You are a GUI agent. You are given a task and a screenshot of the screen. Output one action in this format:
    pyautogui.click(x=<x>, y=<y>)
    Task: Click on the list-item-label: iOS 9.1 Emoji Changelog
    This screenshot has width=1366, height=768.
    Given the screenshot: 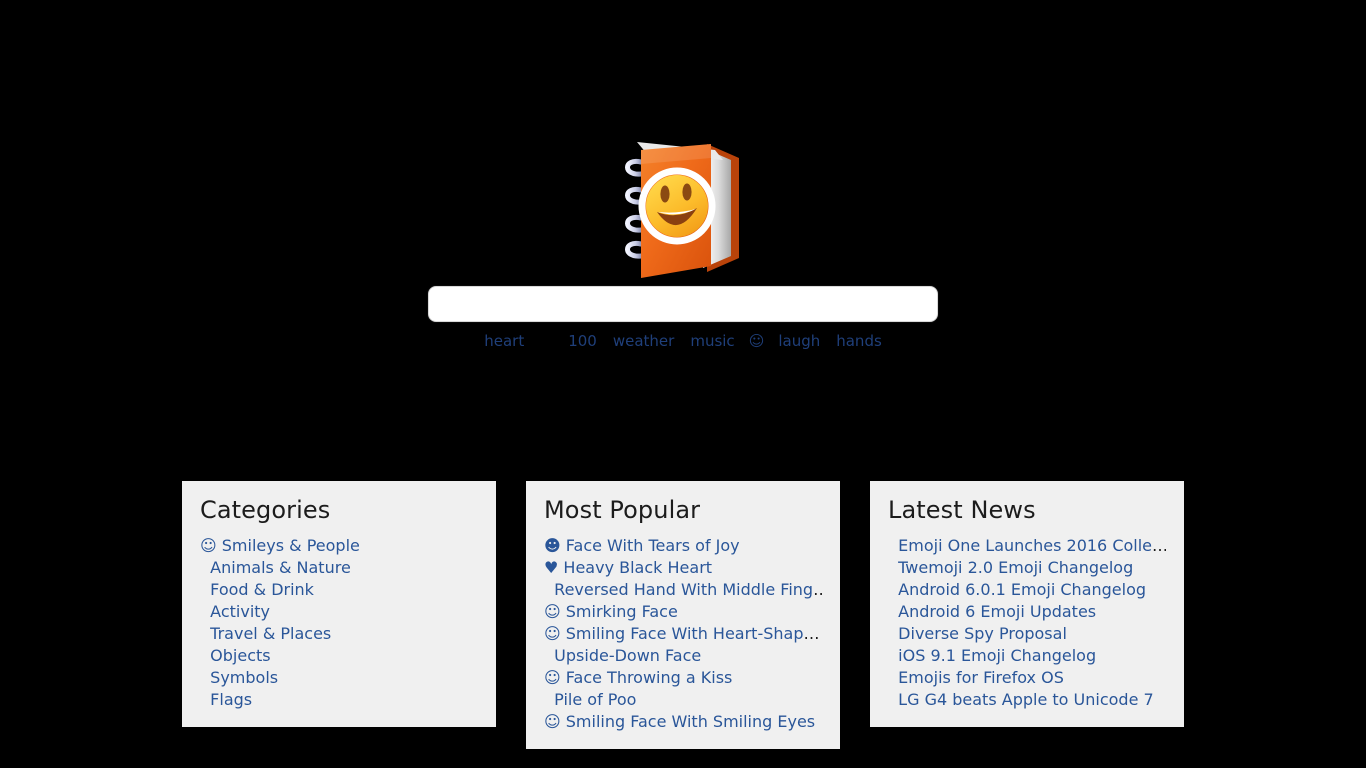 What is the action you would take?
    pyautogui.click(x=995, y=655)
    